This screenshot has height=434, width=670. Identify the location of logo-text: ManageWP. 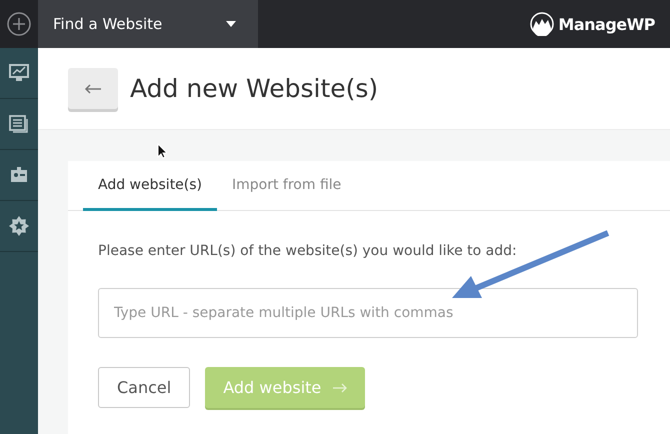
(606, 24).